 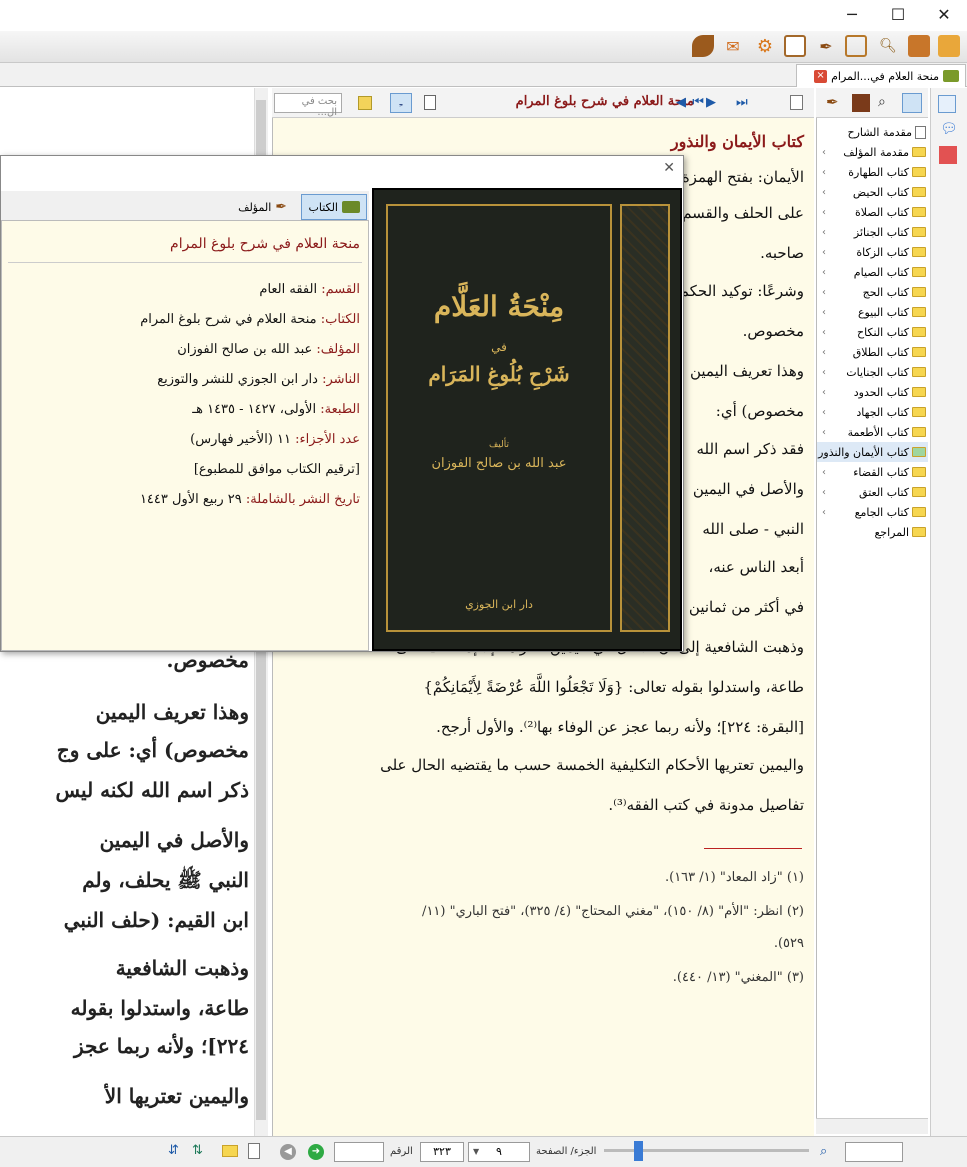 What do you see at coordinates (638, 1151) in the screenshot?
I see `page-slider-thumb` at bounding box center [638, 1151].